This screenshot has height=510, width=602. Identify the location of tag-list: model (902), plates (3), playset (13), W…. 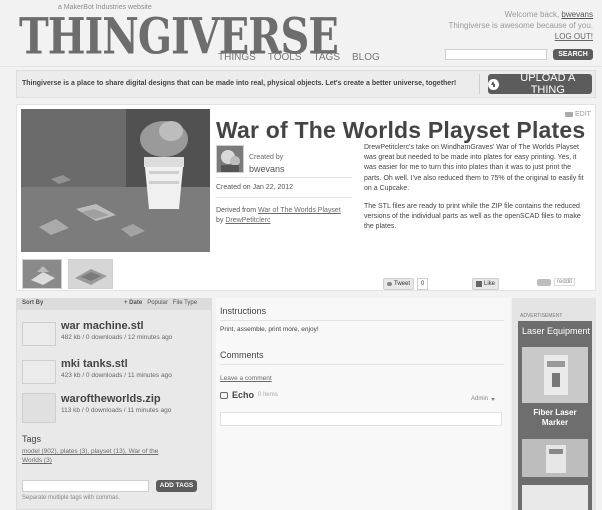
(112, 456).